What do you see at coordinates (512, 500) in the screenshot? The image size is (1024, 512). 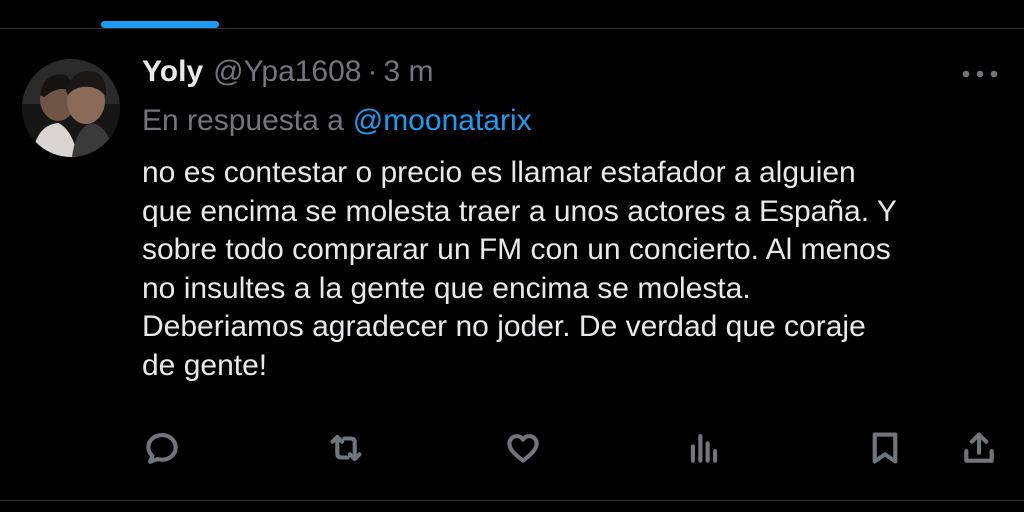 I see `bottom-divider` at bounding box center [512, 500].